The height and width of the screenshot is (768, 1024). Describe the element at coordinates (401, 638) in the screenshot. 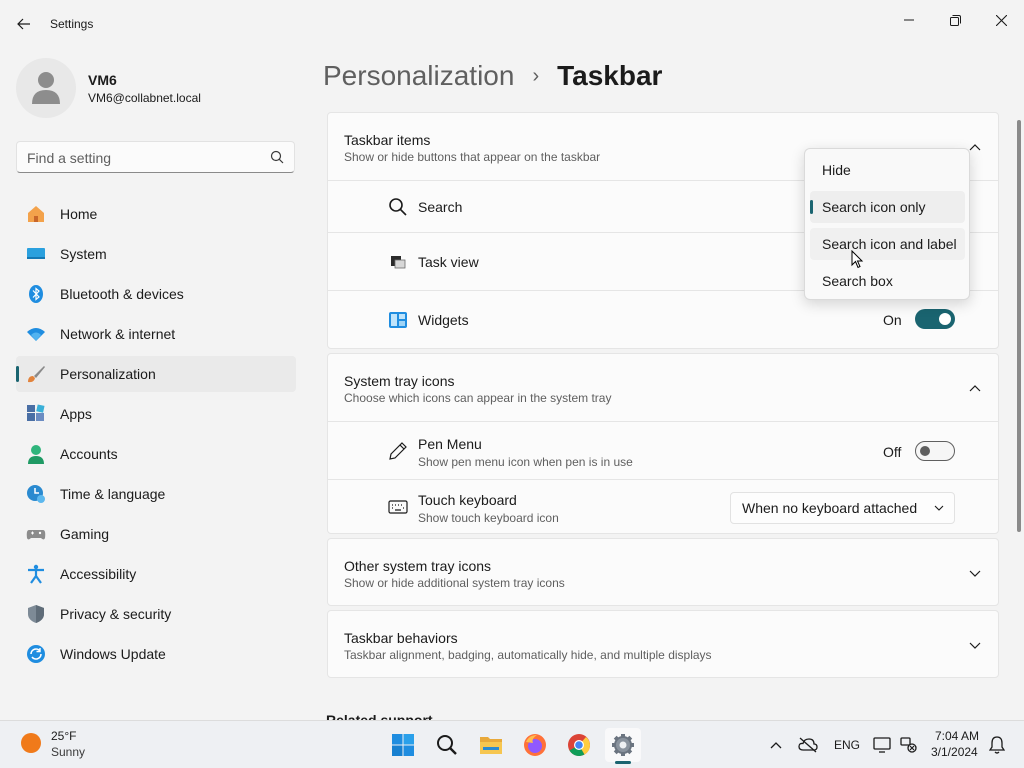

I see `section-title: Taskbar behaviors` at that location.